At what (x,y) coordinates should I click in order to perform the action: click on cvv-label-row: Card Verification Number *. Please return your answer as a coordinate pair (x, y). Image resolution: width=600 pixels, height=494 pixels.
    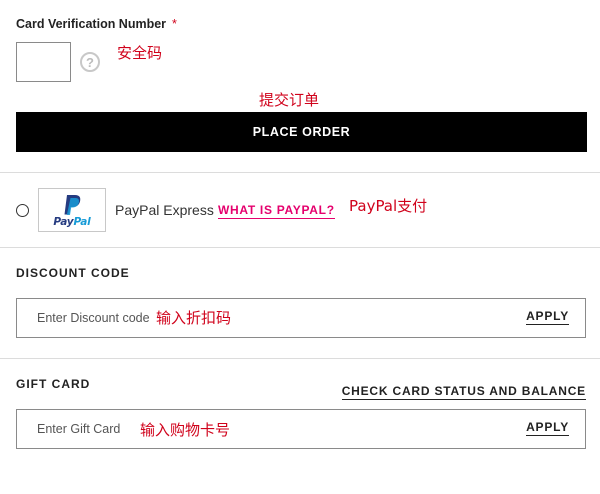
    Looking at the image, I should click on (96, 24).